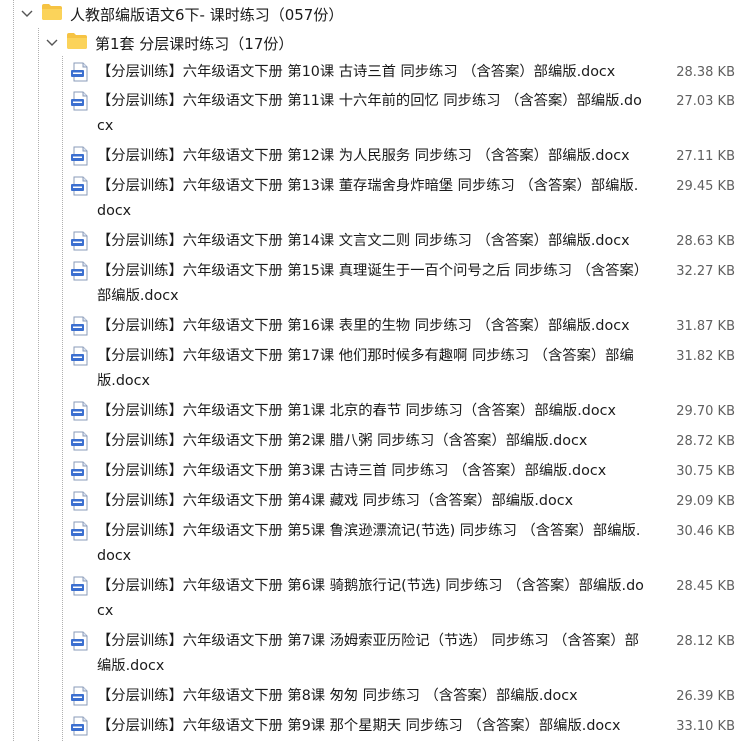  What do you see at coordinates (207, 14) in the screenshot?
I see `root-folder-label: 人教部编版语文6下- 课时练习（057份）` at bounding box center [207, 14].